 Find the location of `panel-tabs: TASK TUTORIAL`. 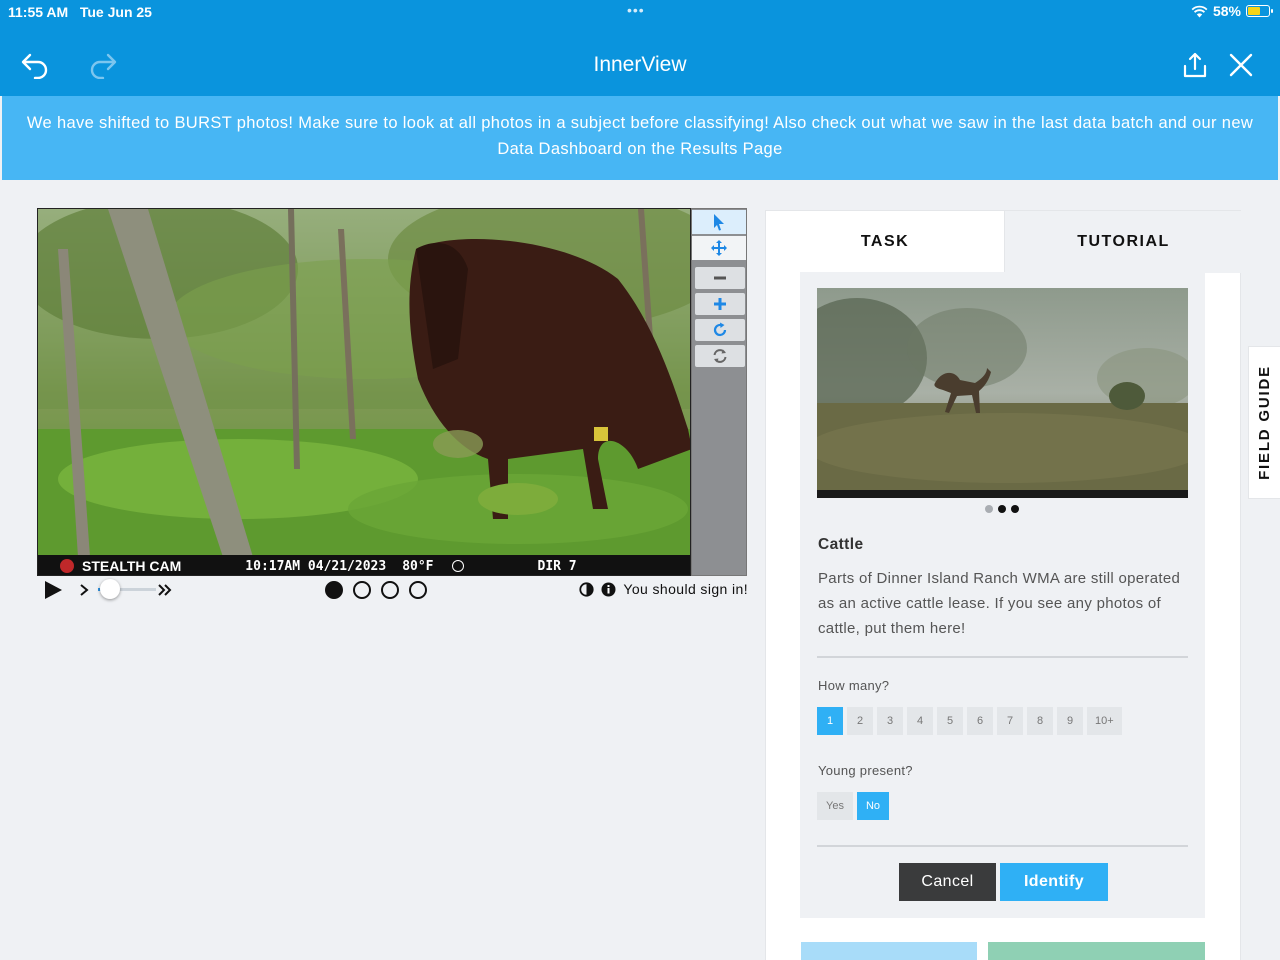

panel-tabs: TASK TUTORIAL is located at coordinates (1004, 242).